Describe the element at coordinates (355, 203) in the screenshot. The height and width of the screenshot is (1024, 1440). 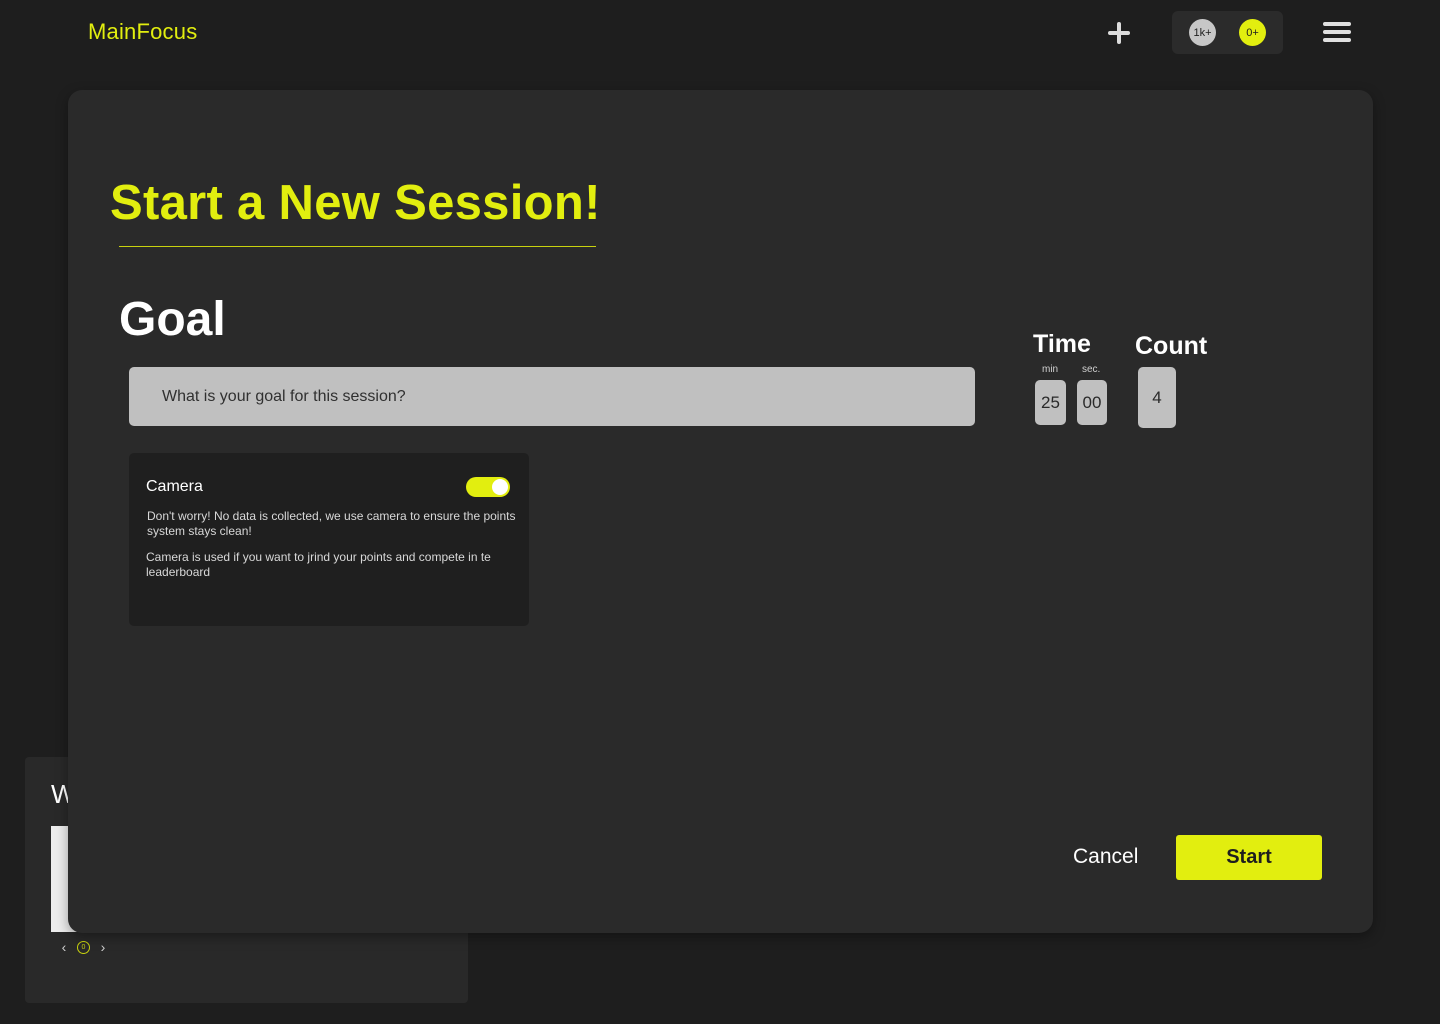
I see `modal-title: Start a New Session!` at that location.